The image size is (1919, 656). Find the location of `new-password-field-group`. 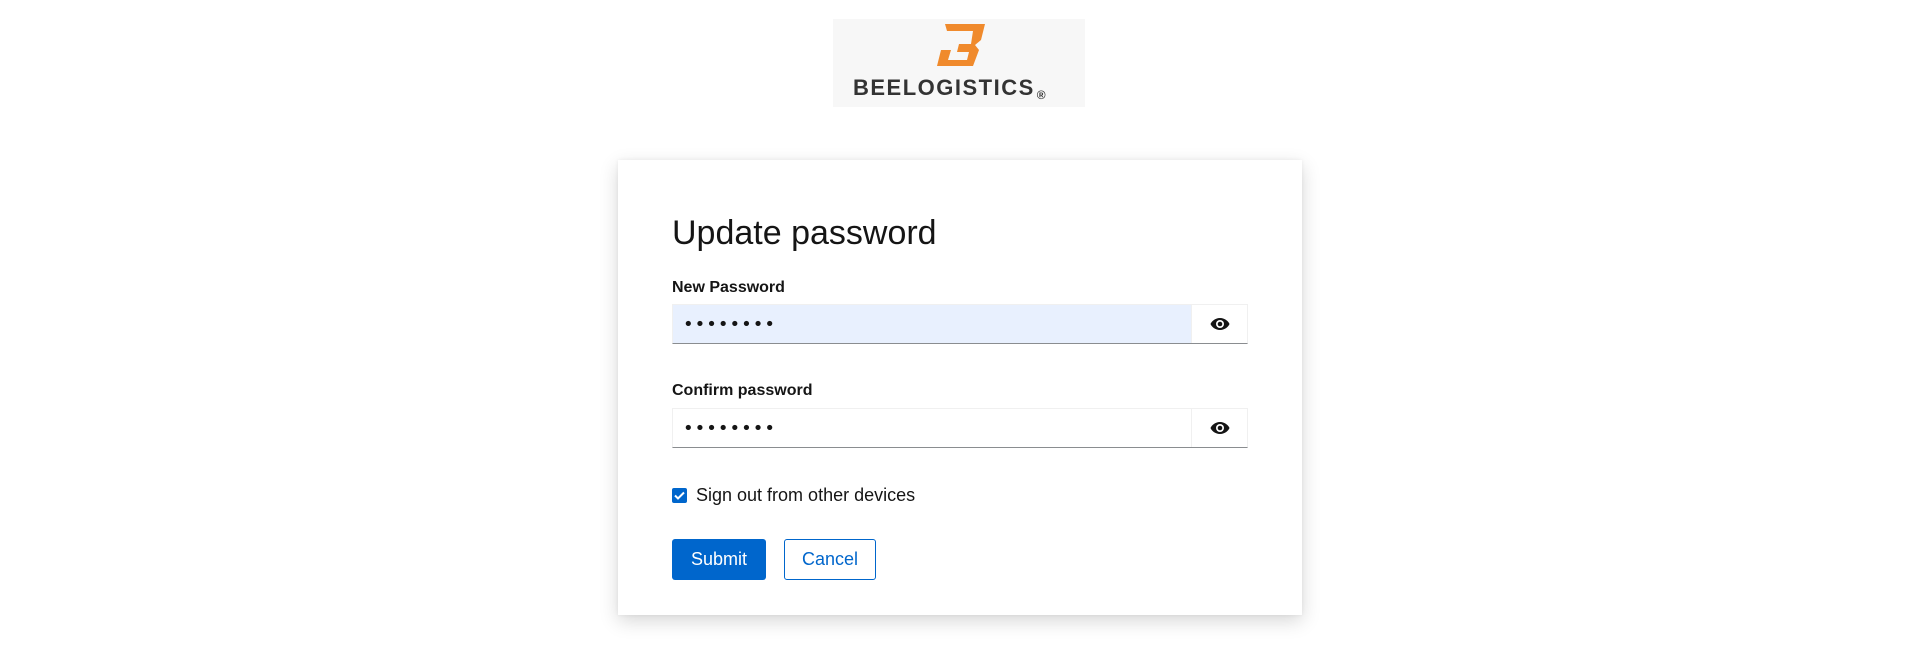

new-password-field-group is located at coordinates (960, 324).